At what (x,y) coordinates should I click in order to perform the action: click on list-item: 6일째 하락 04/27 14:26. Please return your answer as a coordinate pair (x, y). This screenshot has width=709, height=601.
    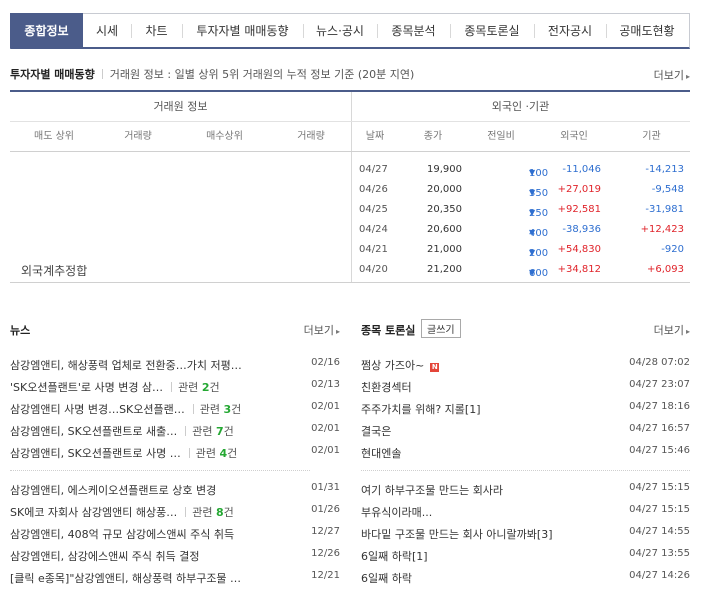
    Looking at the image, I should click on (525, 577).